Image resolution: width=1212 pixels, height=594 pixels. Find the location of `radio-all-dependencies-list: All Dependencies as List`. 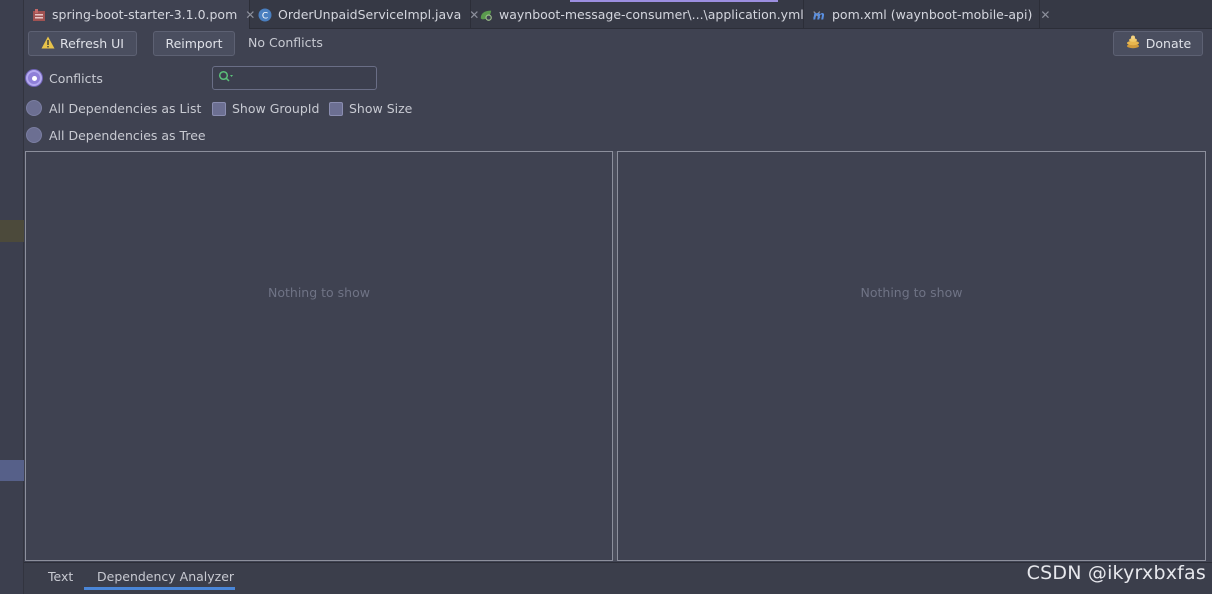

radio-all-dependencies-list: All Dependencies as List is located at coordinates (113, 108).